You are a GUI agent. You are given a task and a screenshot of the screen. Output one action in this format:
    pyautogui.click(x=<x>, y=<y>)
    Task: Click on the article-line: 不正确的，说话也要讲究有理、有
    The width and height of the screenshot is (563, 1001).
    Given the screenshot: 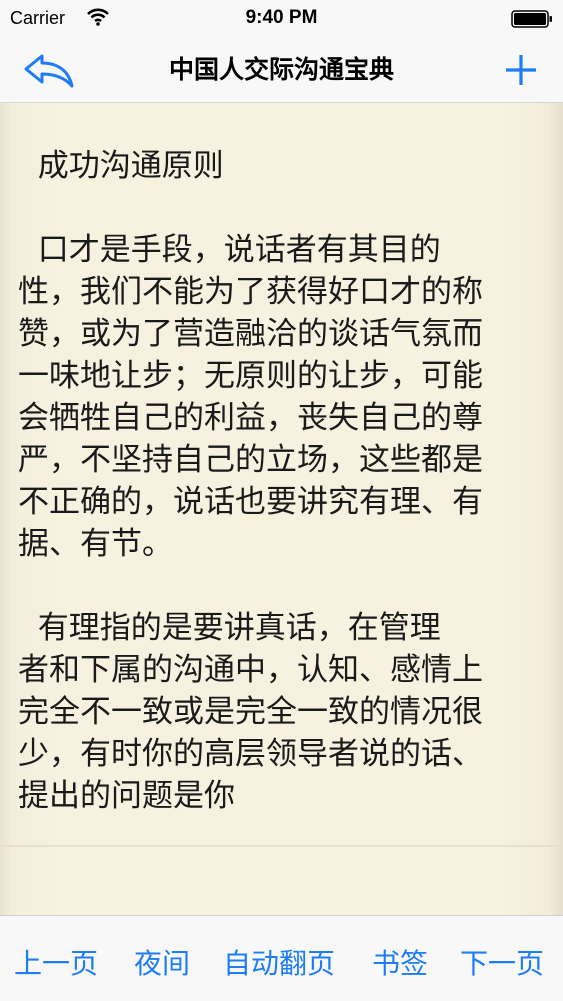 What is the action you would take?
    pyautogui.click(x=250, y=502)
    